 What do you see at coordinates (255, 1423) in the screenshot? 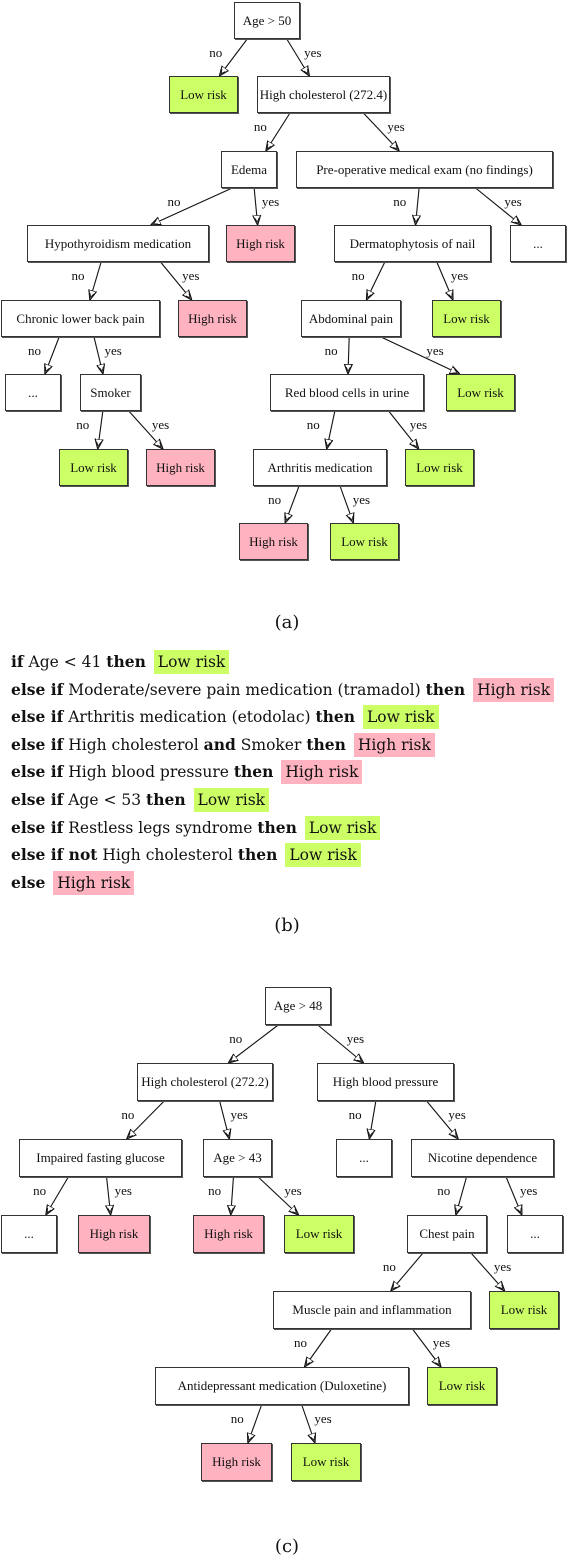
I see `edge-c15-c17` at bounding box center [255, 1423].